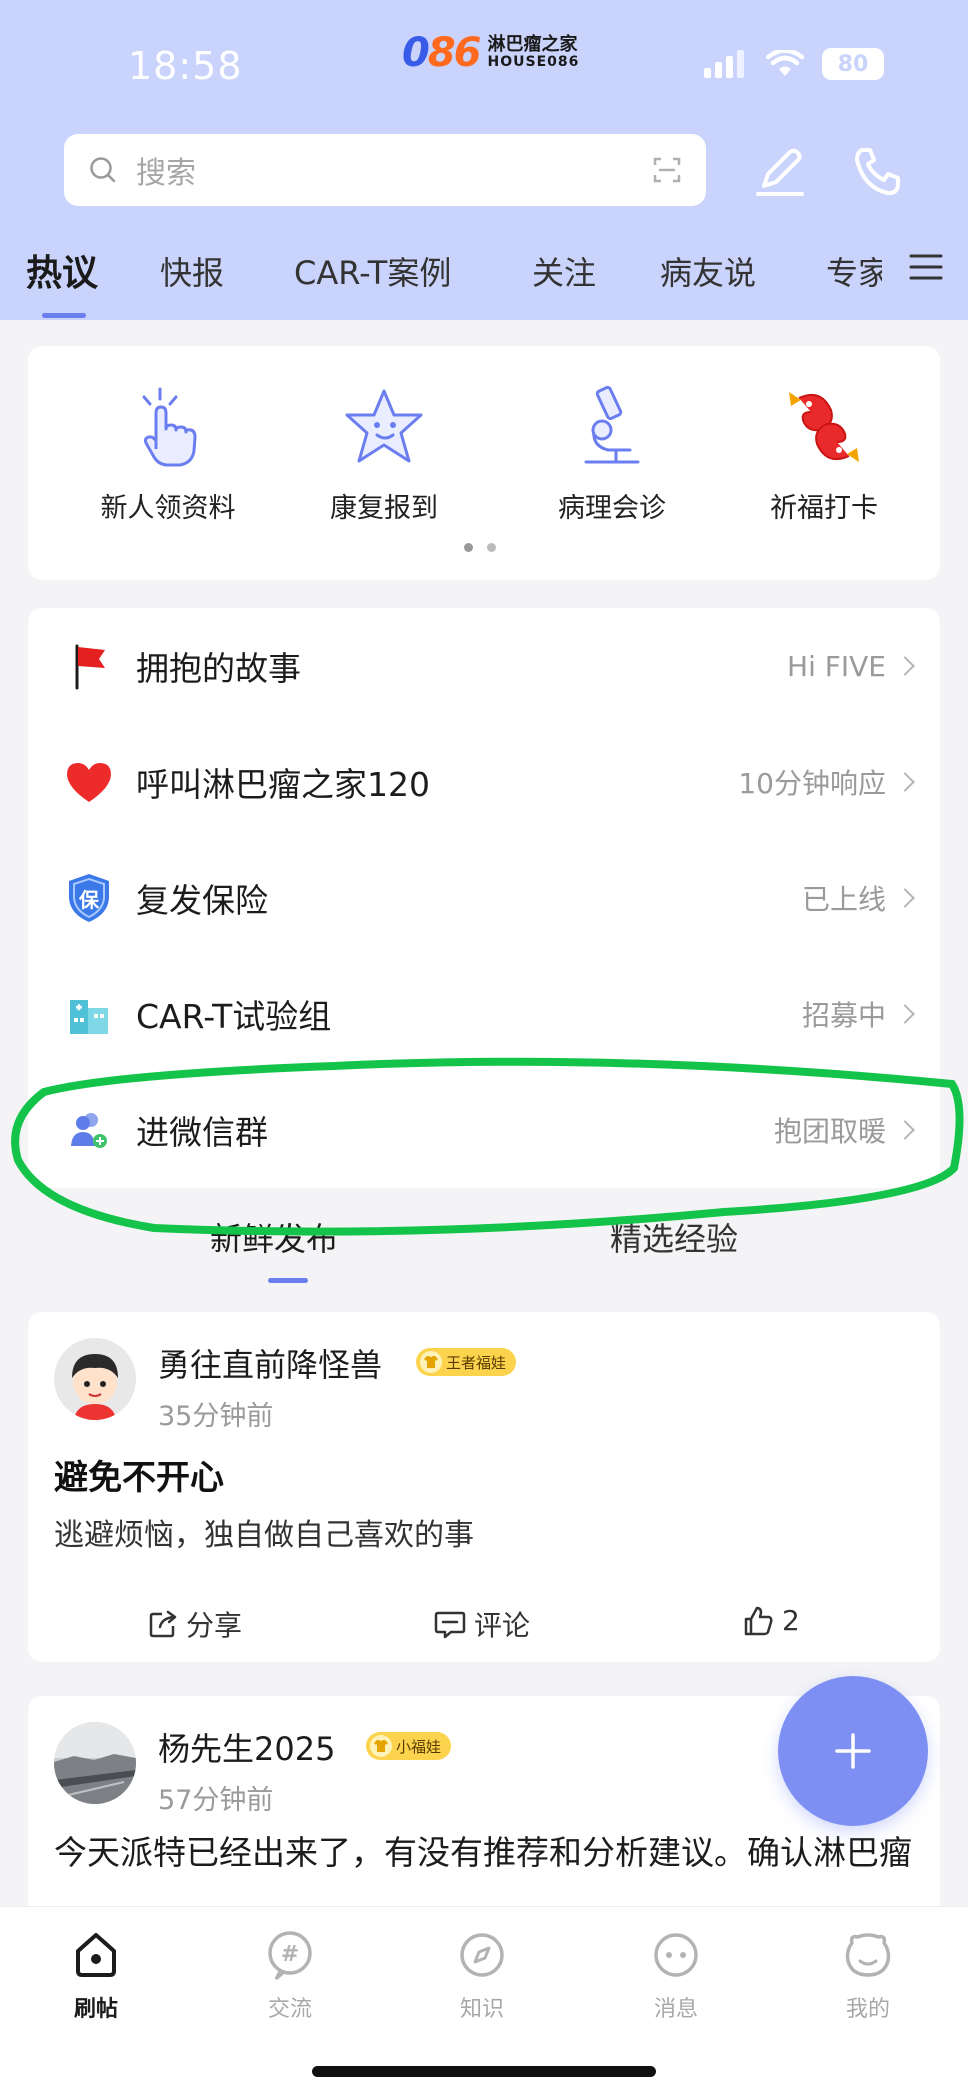 Image resolution: width=968 pixels, height=2097 pixels. Describe the element at coordinates (64, 315) in the screenshot. I see `tab-active-indicator` at that location.